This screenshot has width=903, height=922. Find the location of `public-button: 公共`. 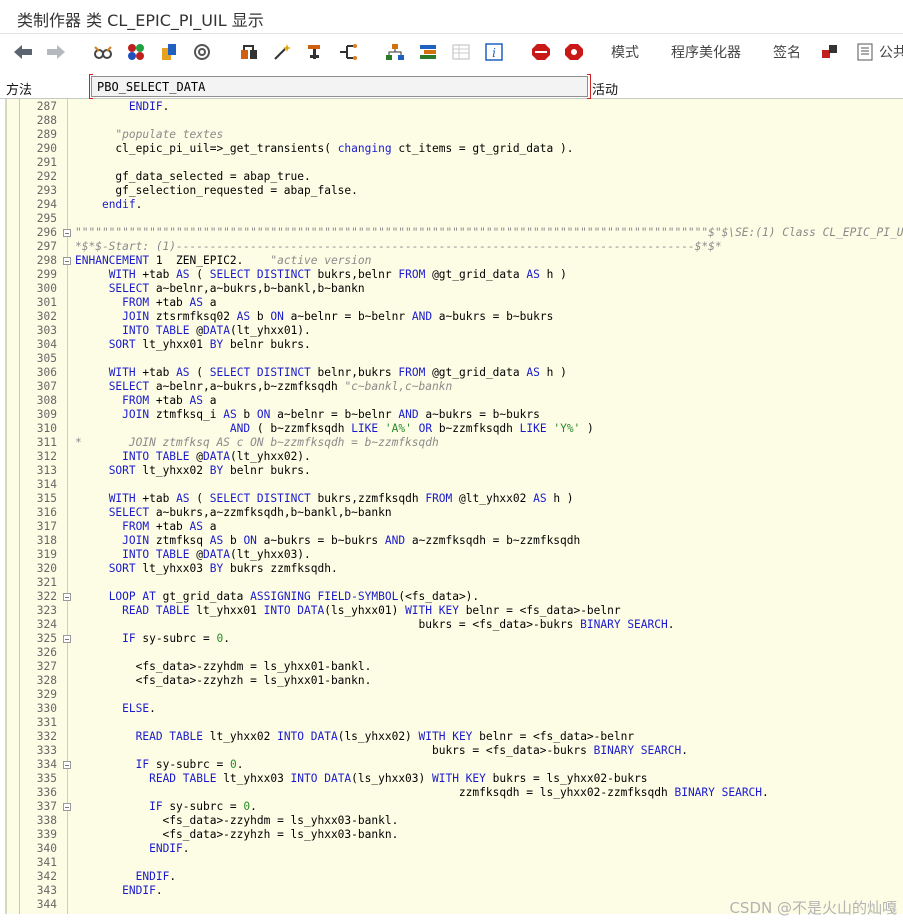

public-button: 公共 is located at coordinates (891, 52).